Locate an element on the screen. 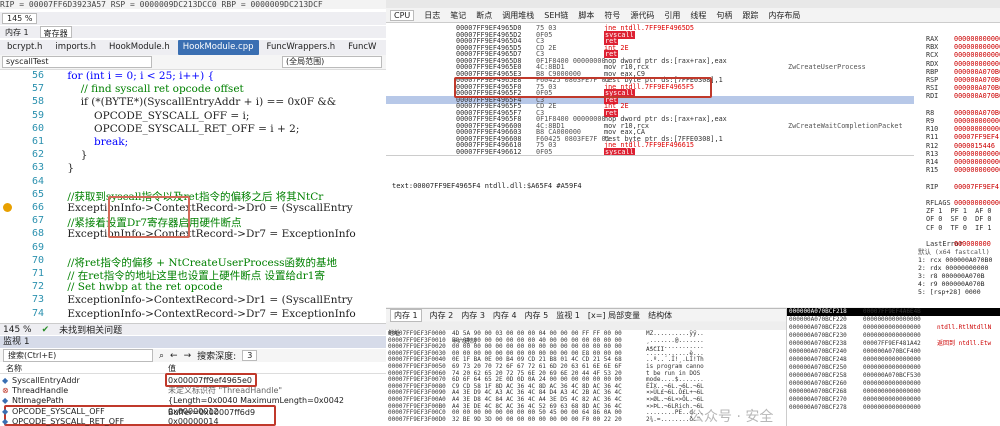  debugger-tab: 跟踪 is located at coordinates (750, 15).